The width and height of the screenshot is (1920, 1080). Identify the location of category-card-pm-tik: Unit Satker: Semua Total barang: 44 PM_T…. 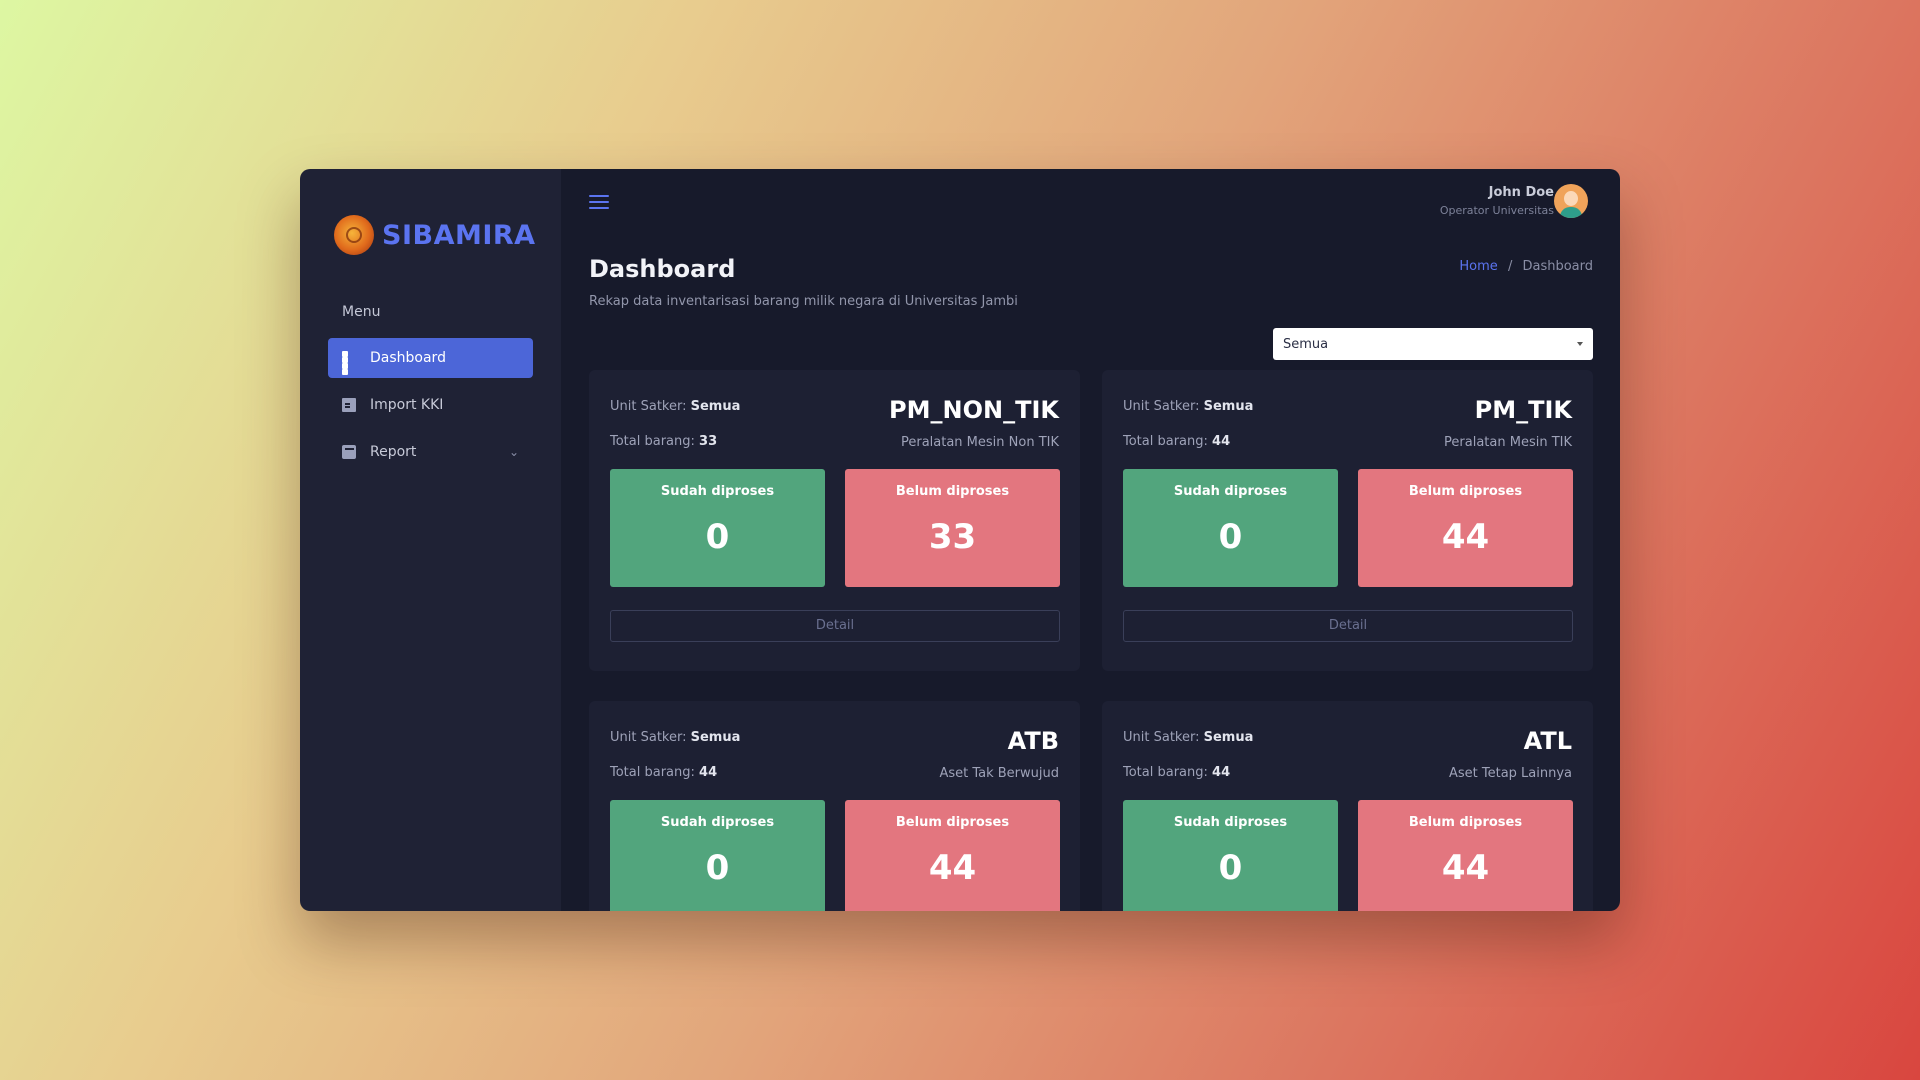
(1347, 520).